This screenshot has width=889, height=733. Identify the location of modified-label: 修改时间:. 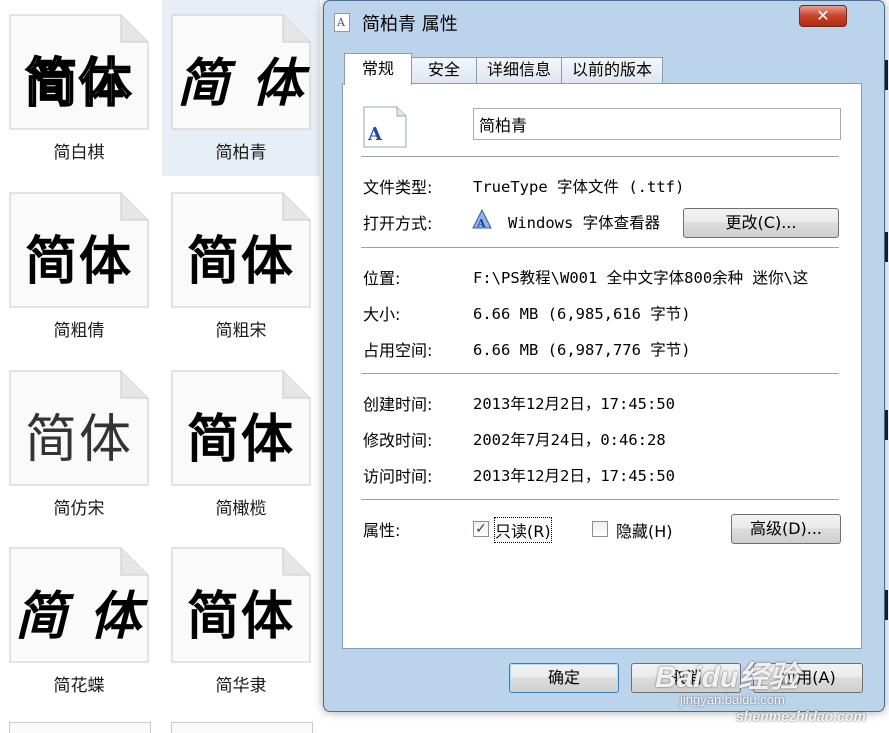
(398, 440).